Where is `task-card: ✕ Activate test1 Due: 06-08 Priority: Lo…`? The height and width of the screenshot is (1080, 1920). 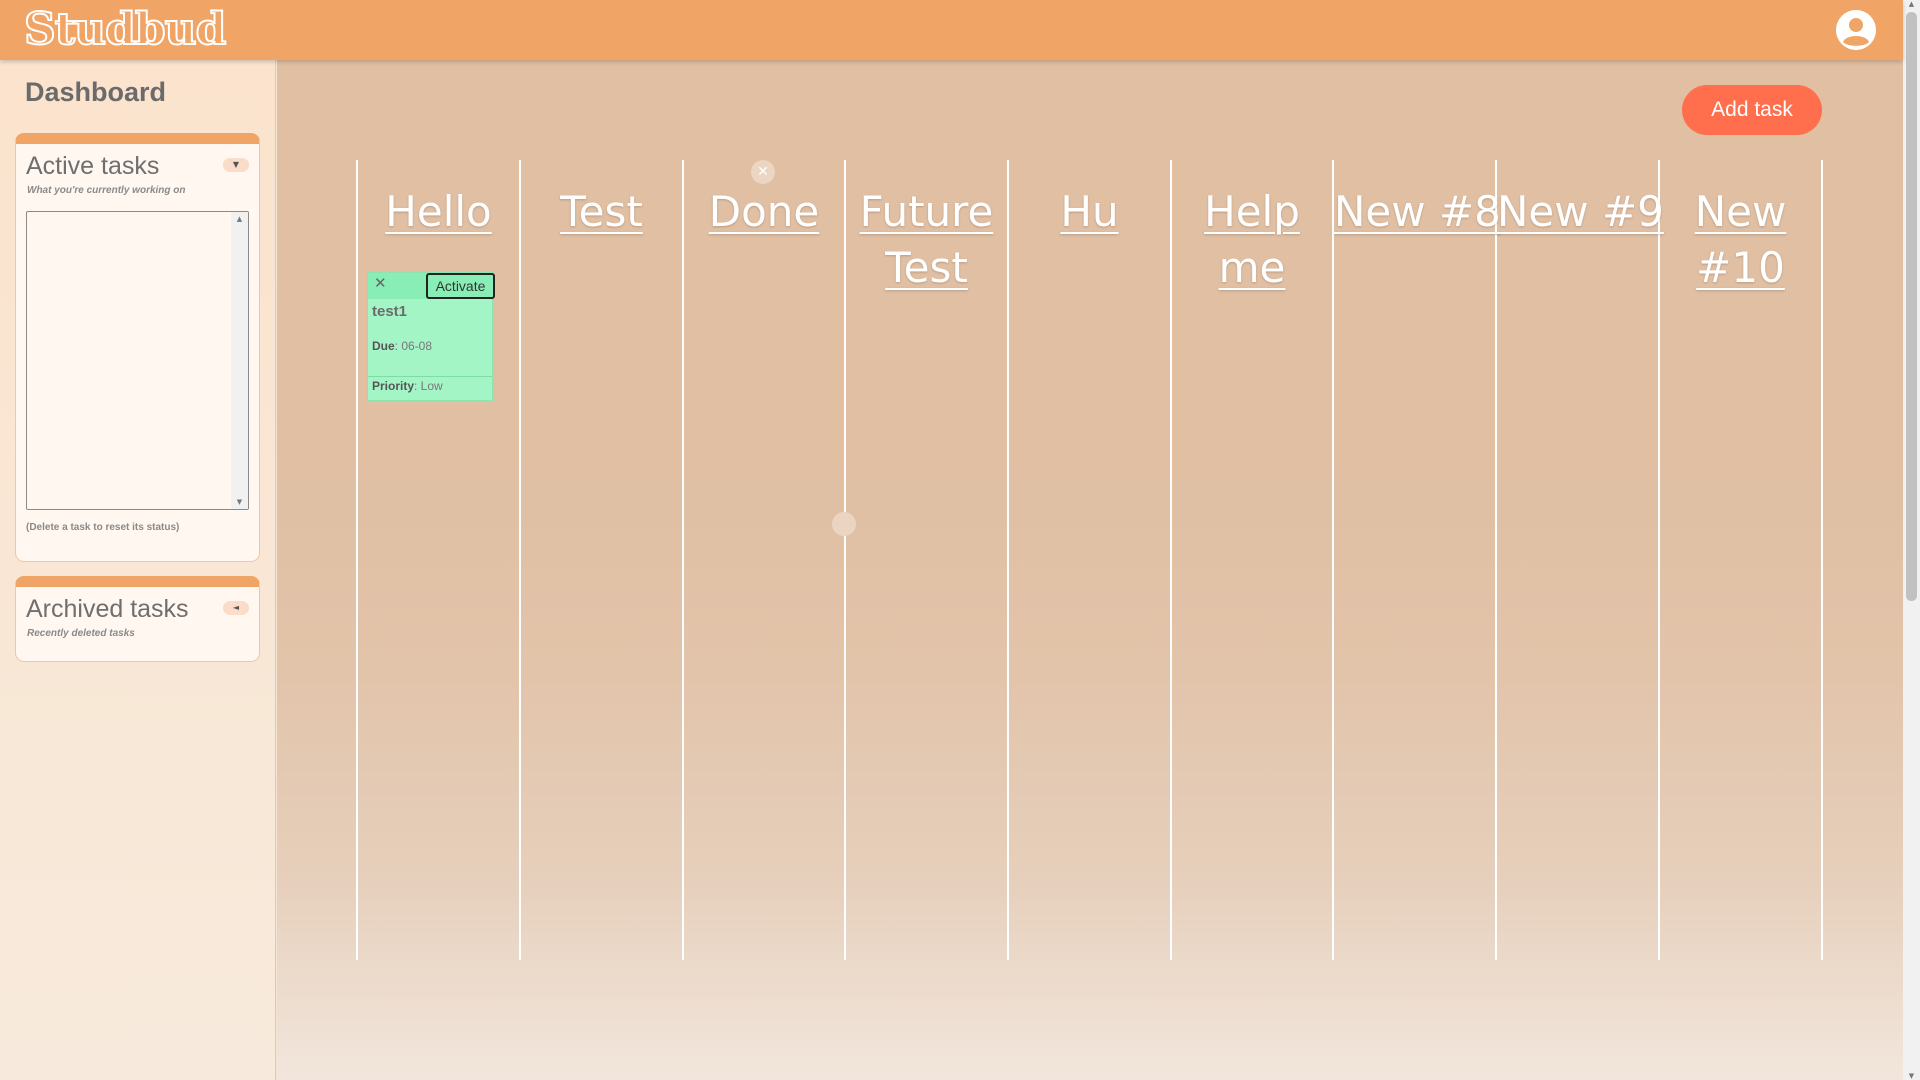
task-card: ✕ Activate test1 Due: 06-08 Priority: Lo… is located at coordinates (431, 336).